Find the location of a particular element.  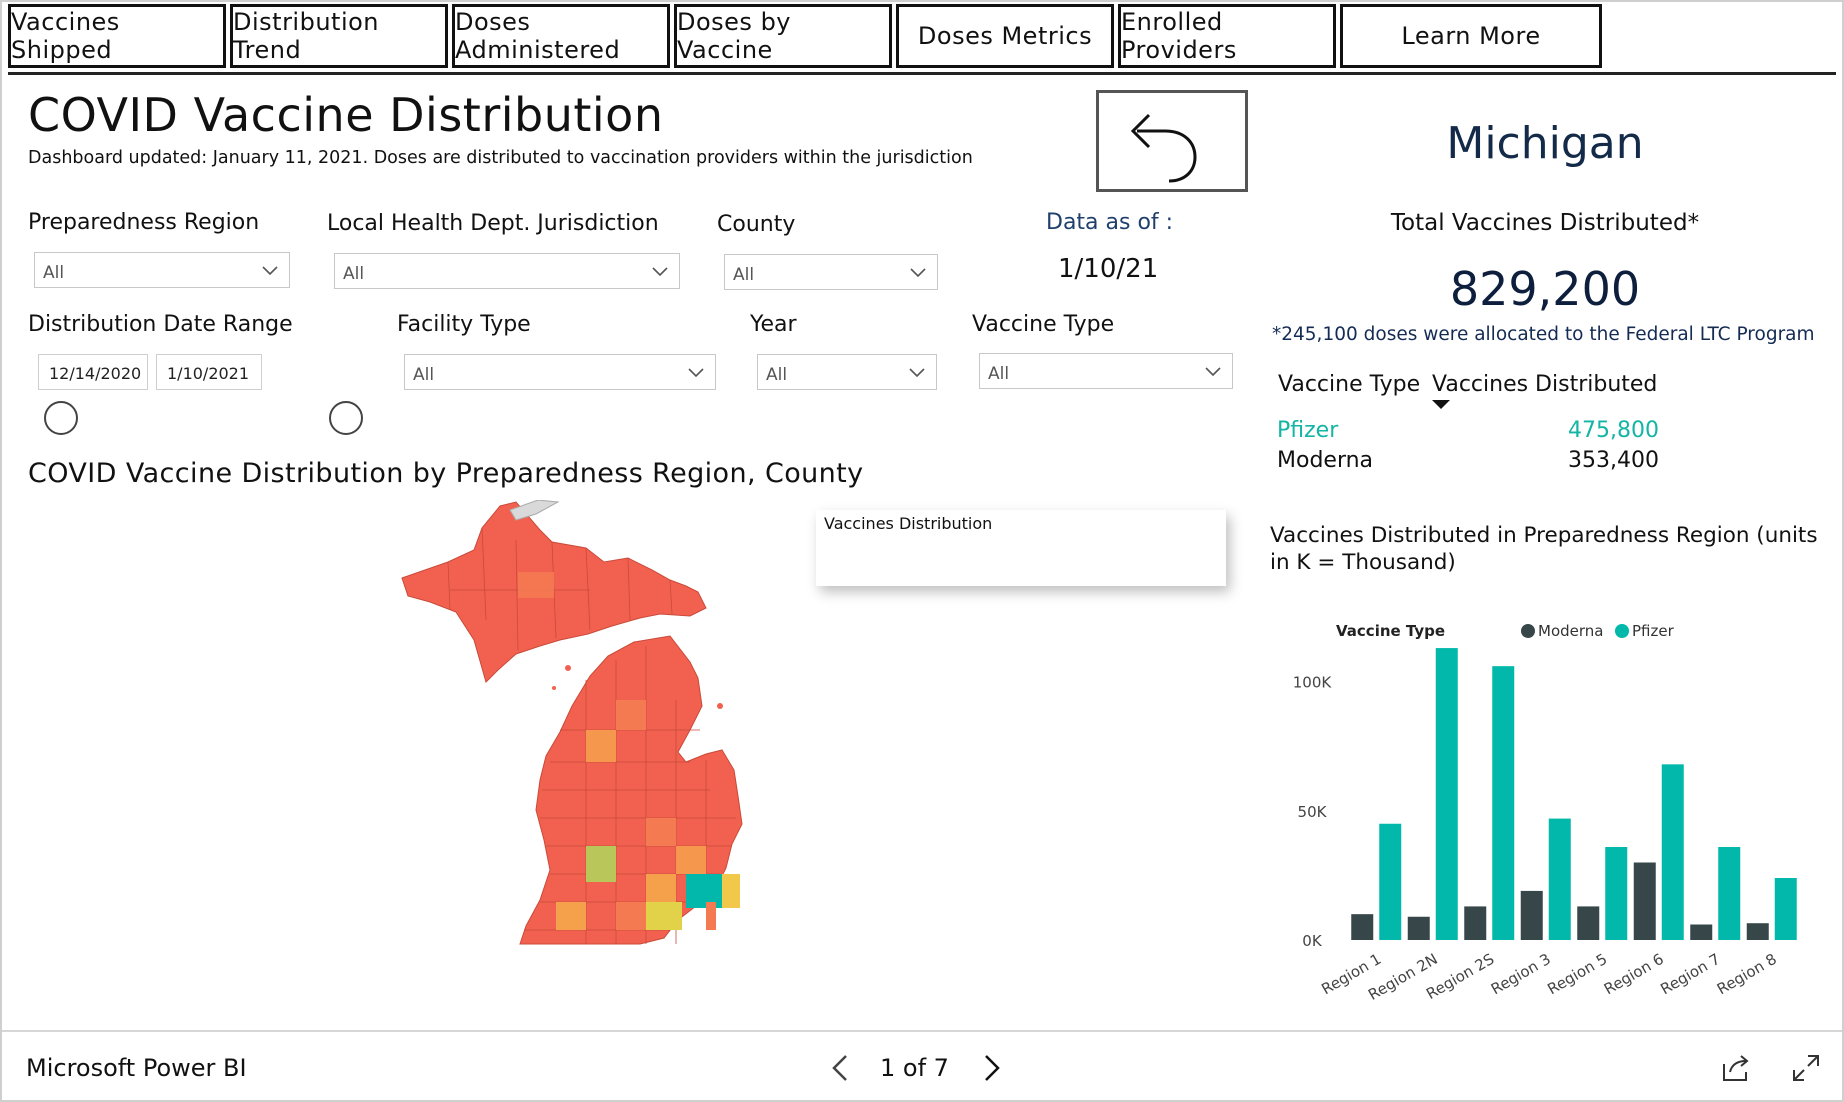

y-tick-label: 0K is located at coordinates (1312, 941).